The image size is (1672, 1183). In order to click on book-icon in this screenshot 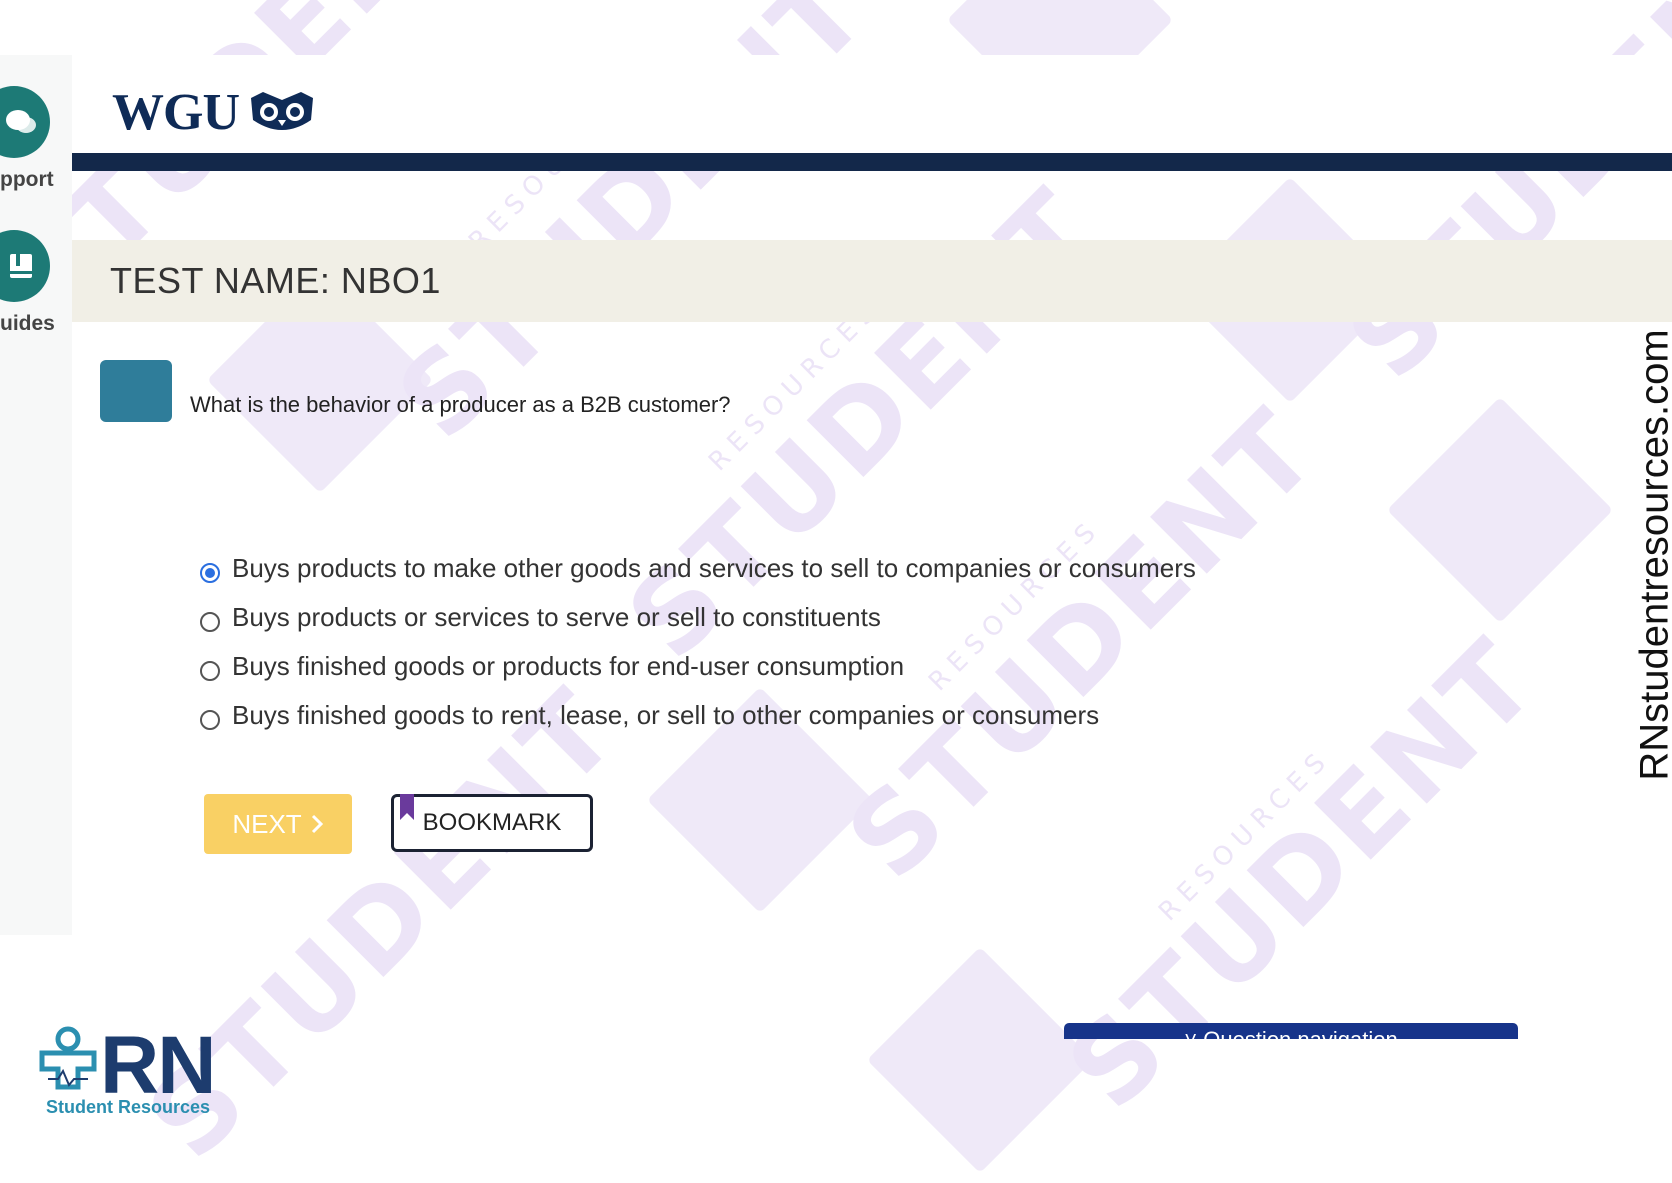, I will do `click(21, 266)`.